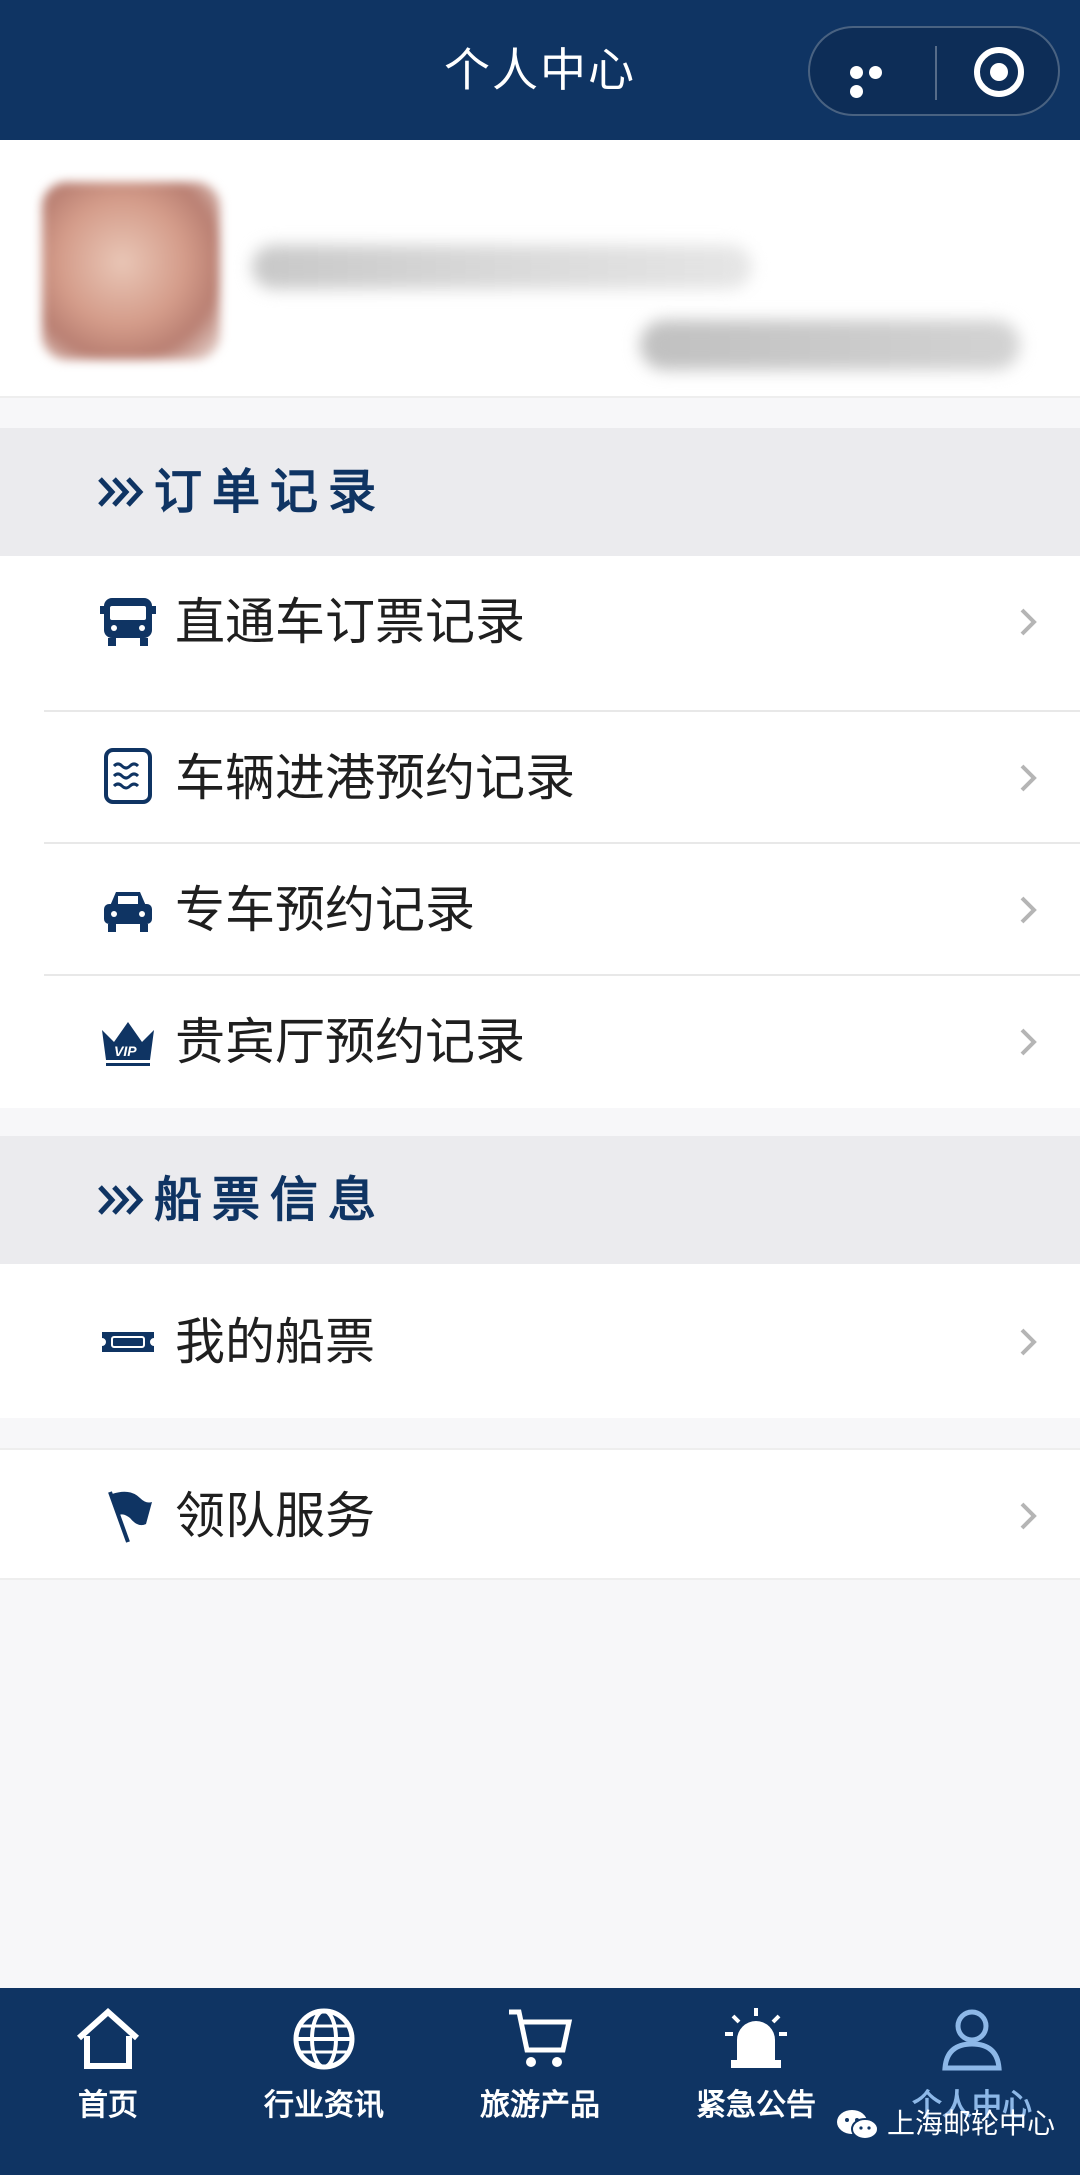 This screenshot has width=1080, height=2175. I want to click on tab-emergency-notice: 紧急公告, so click(756, 2081).